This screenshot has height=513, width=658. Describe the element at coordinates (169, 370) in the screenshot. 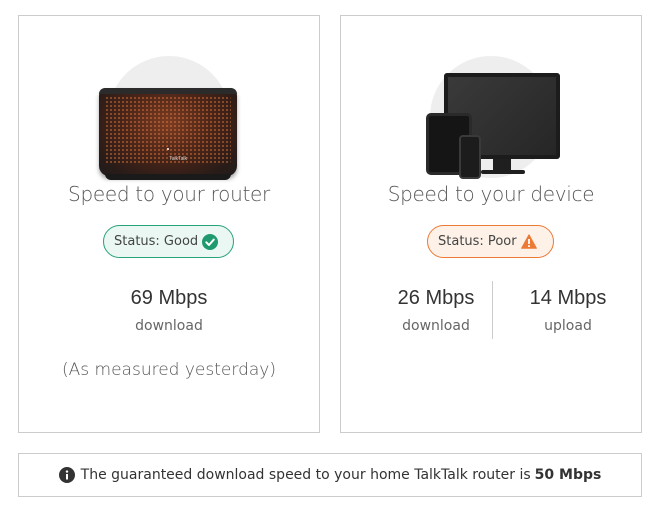

I see `measured-note: (As measured yesterday)` at that location.